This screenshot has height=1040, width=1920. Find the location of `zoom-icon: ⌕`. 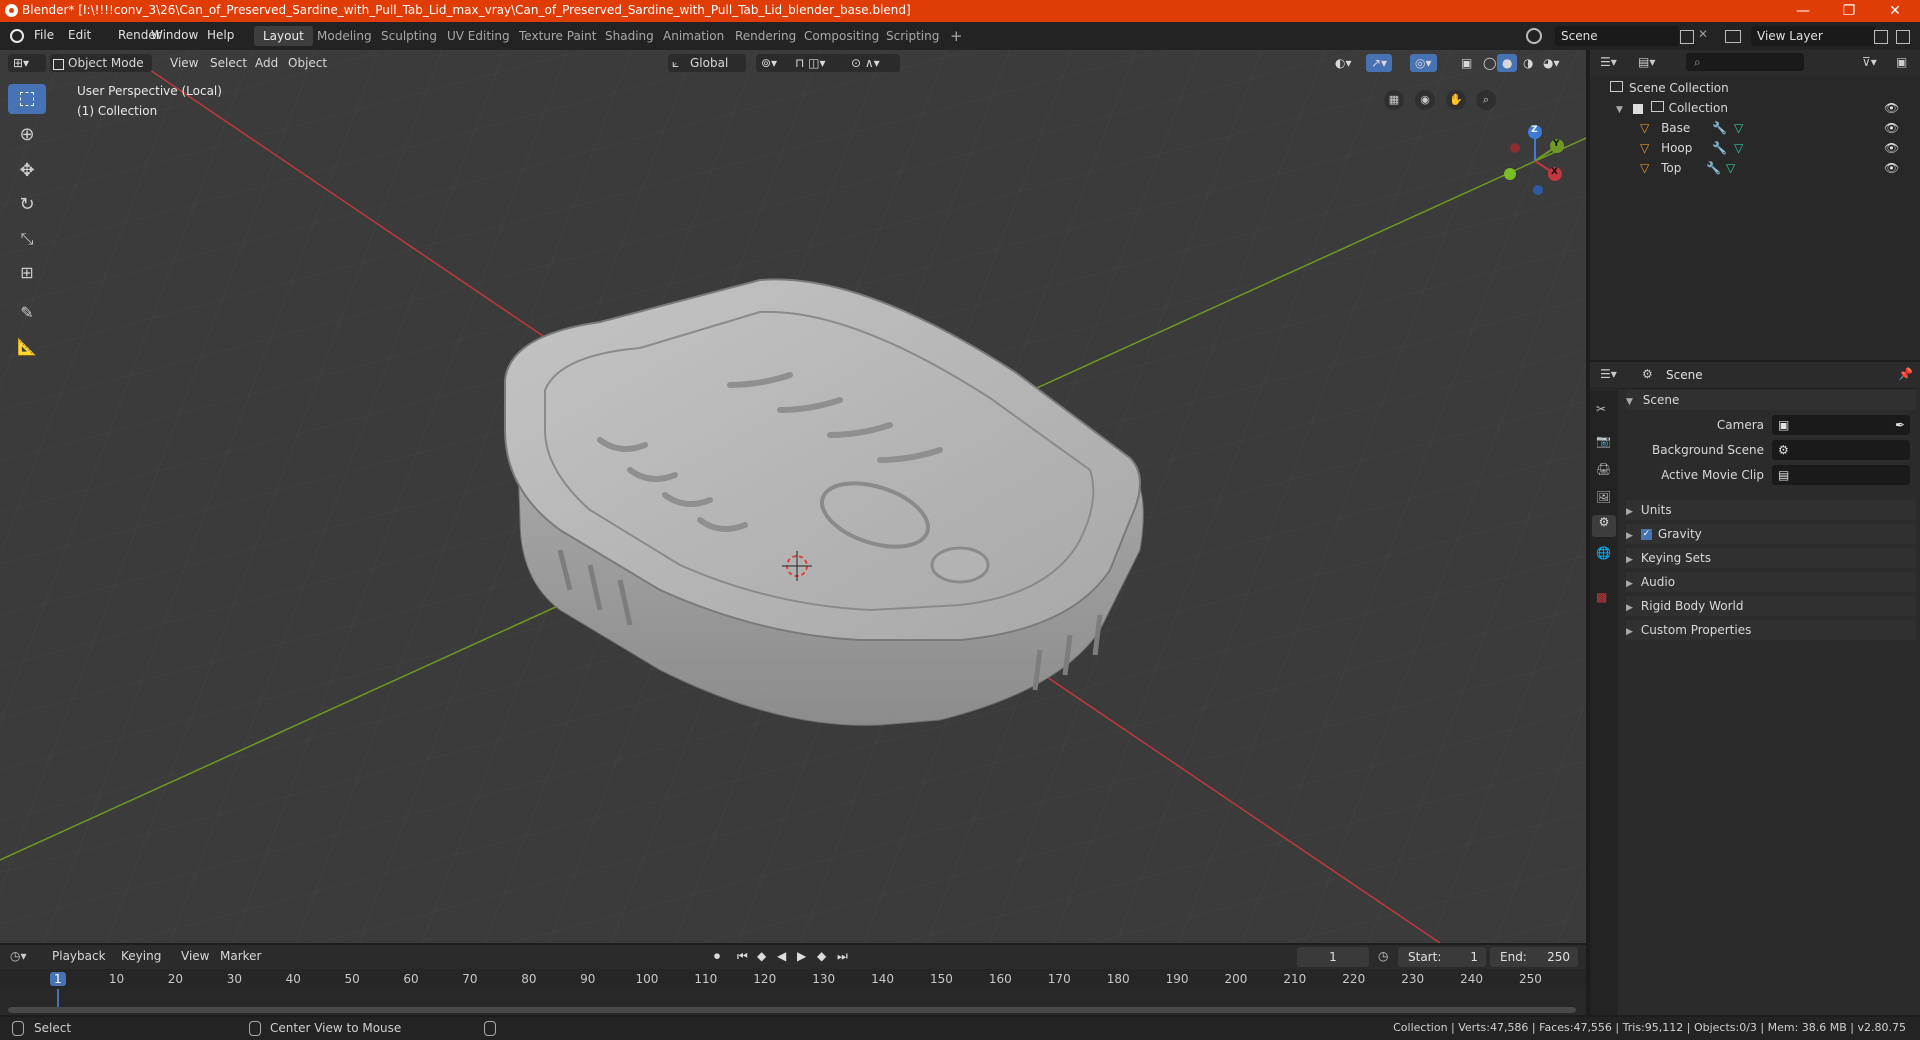

zoom-icon: ⌕ is located at coordinates (1486, 100).